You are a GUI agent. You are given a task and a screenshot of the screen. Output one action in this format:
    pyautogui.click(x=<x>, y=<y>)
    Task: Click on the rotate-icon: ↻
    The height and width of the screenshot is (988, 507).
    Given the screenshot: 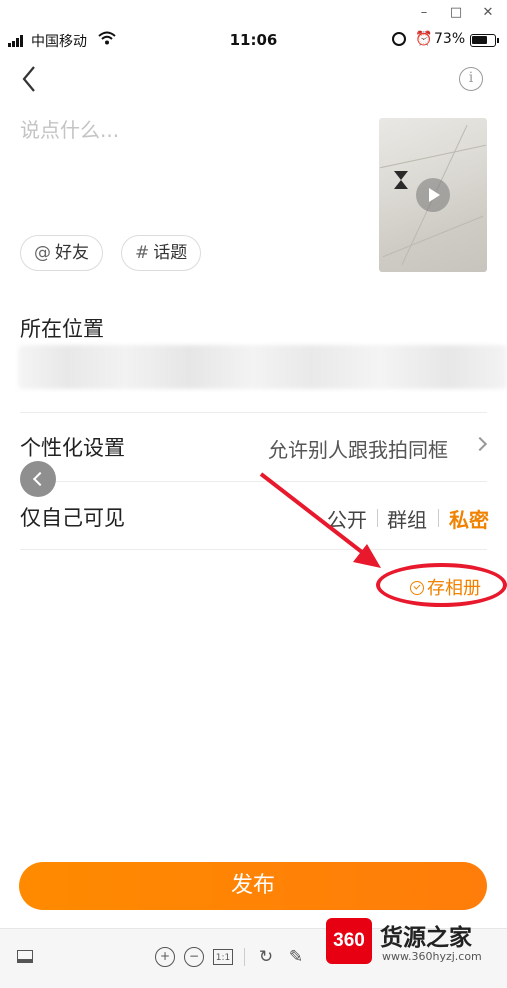 What is the action you would take?
    pyautogui.click(x=266, y=957)
    